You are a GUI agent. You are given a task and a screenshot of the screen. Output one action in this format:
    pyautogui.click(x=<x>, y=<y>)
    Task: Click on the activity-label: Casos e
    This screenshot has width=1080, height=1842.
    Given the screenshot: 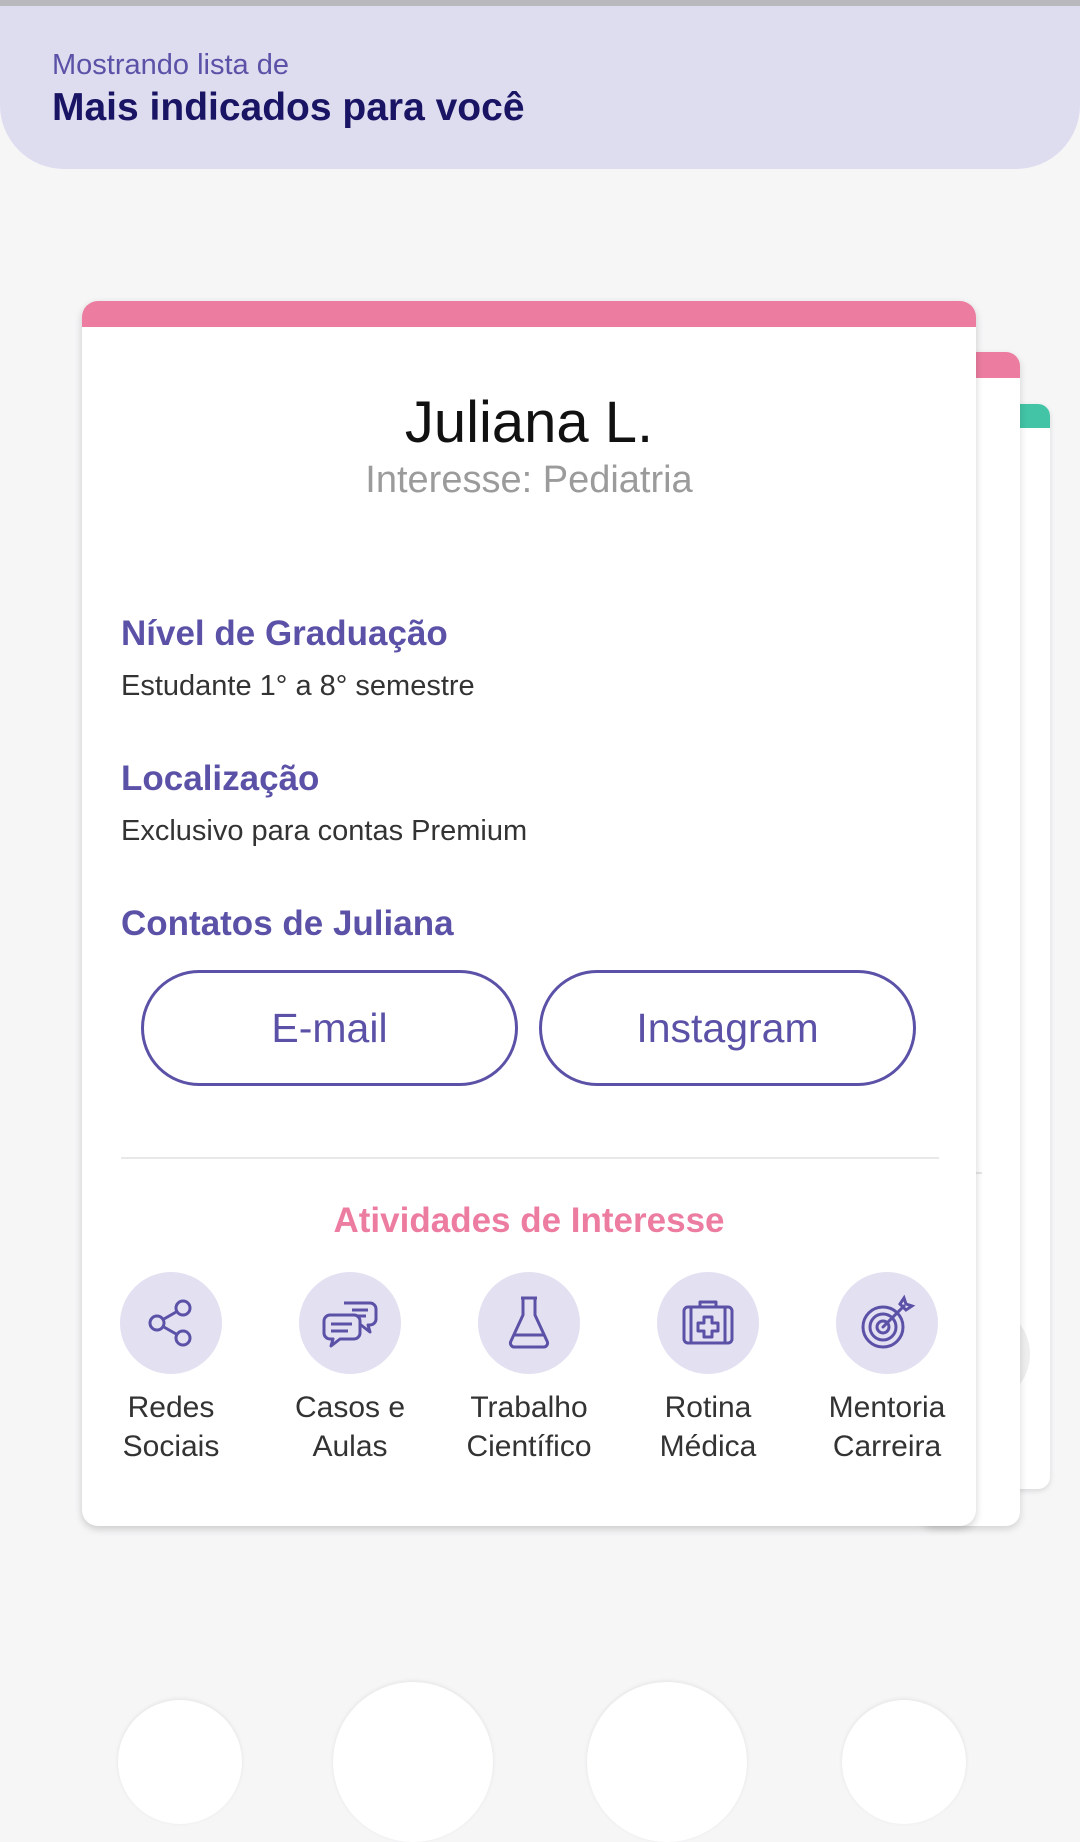 What is the action you would take?
    pyautogui.click(x=350, y=1407)
    